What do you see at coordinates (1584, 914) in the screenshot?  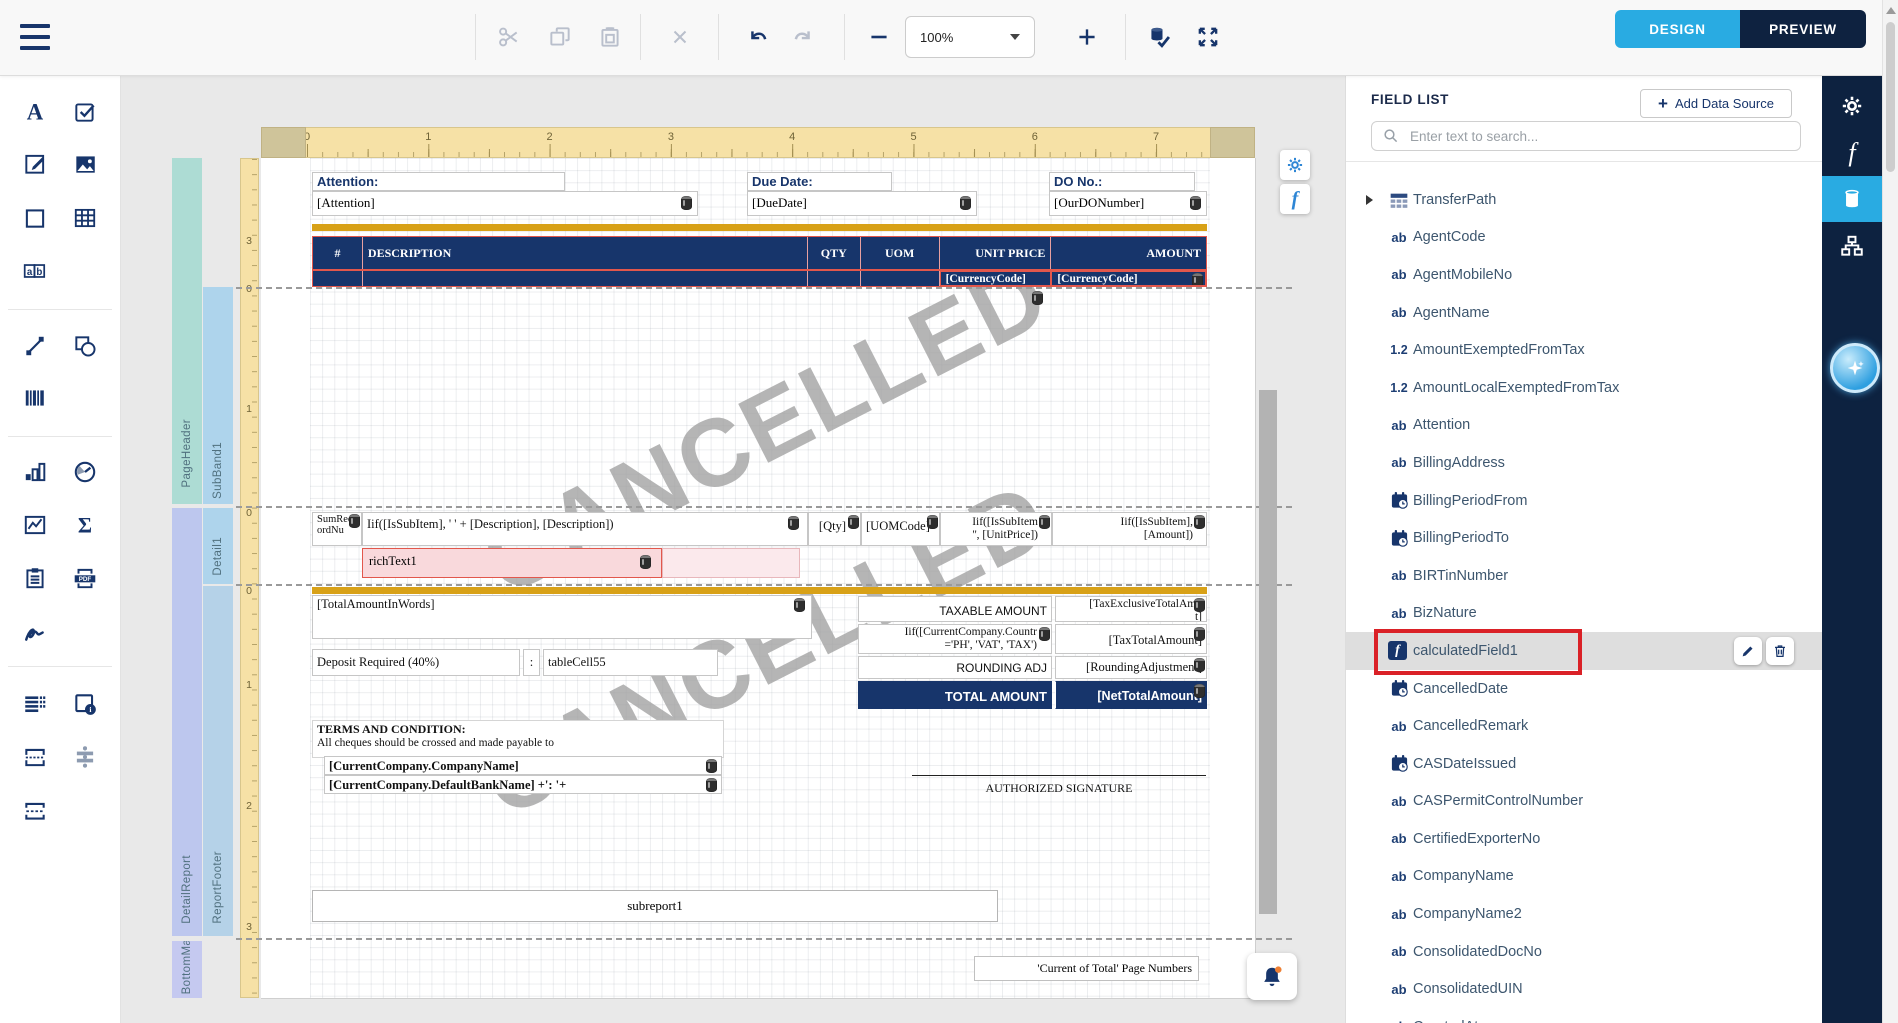 I see `field-list-item: ab 1.2 f CompanyName2` at bounding box center [1584, 914].